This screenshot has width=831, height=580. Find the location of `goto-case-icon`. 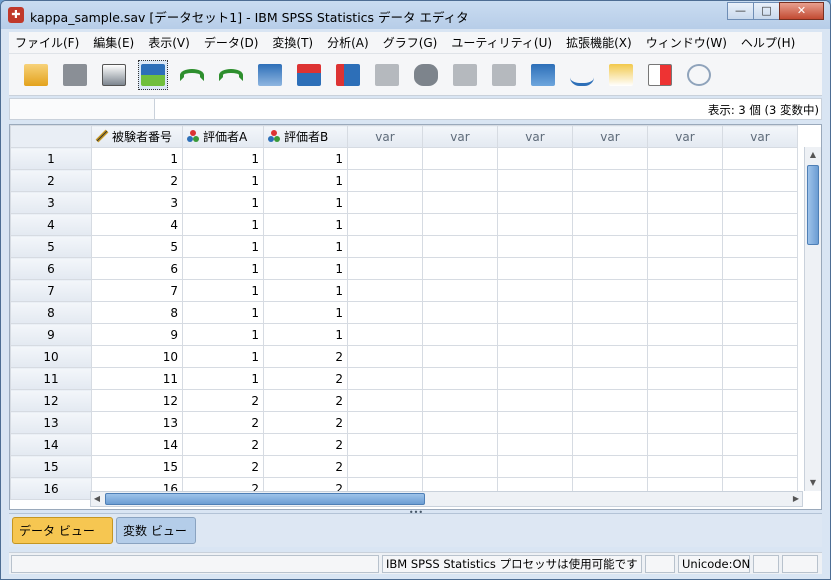

goto-case-icon is located at coordinates (270, 75).